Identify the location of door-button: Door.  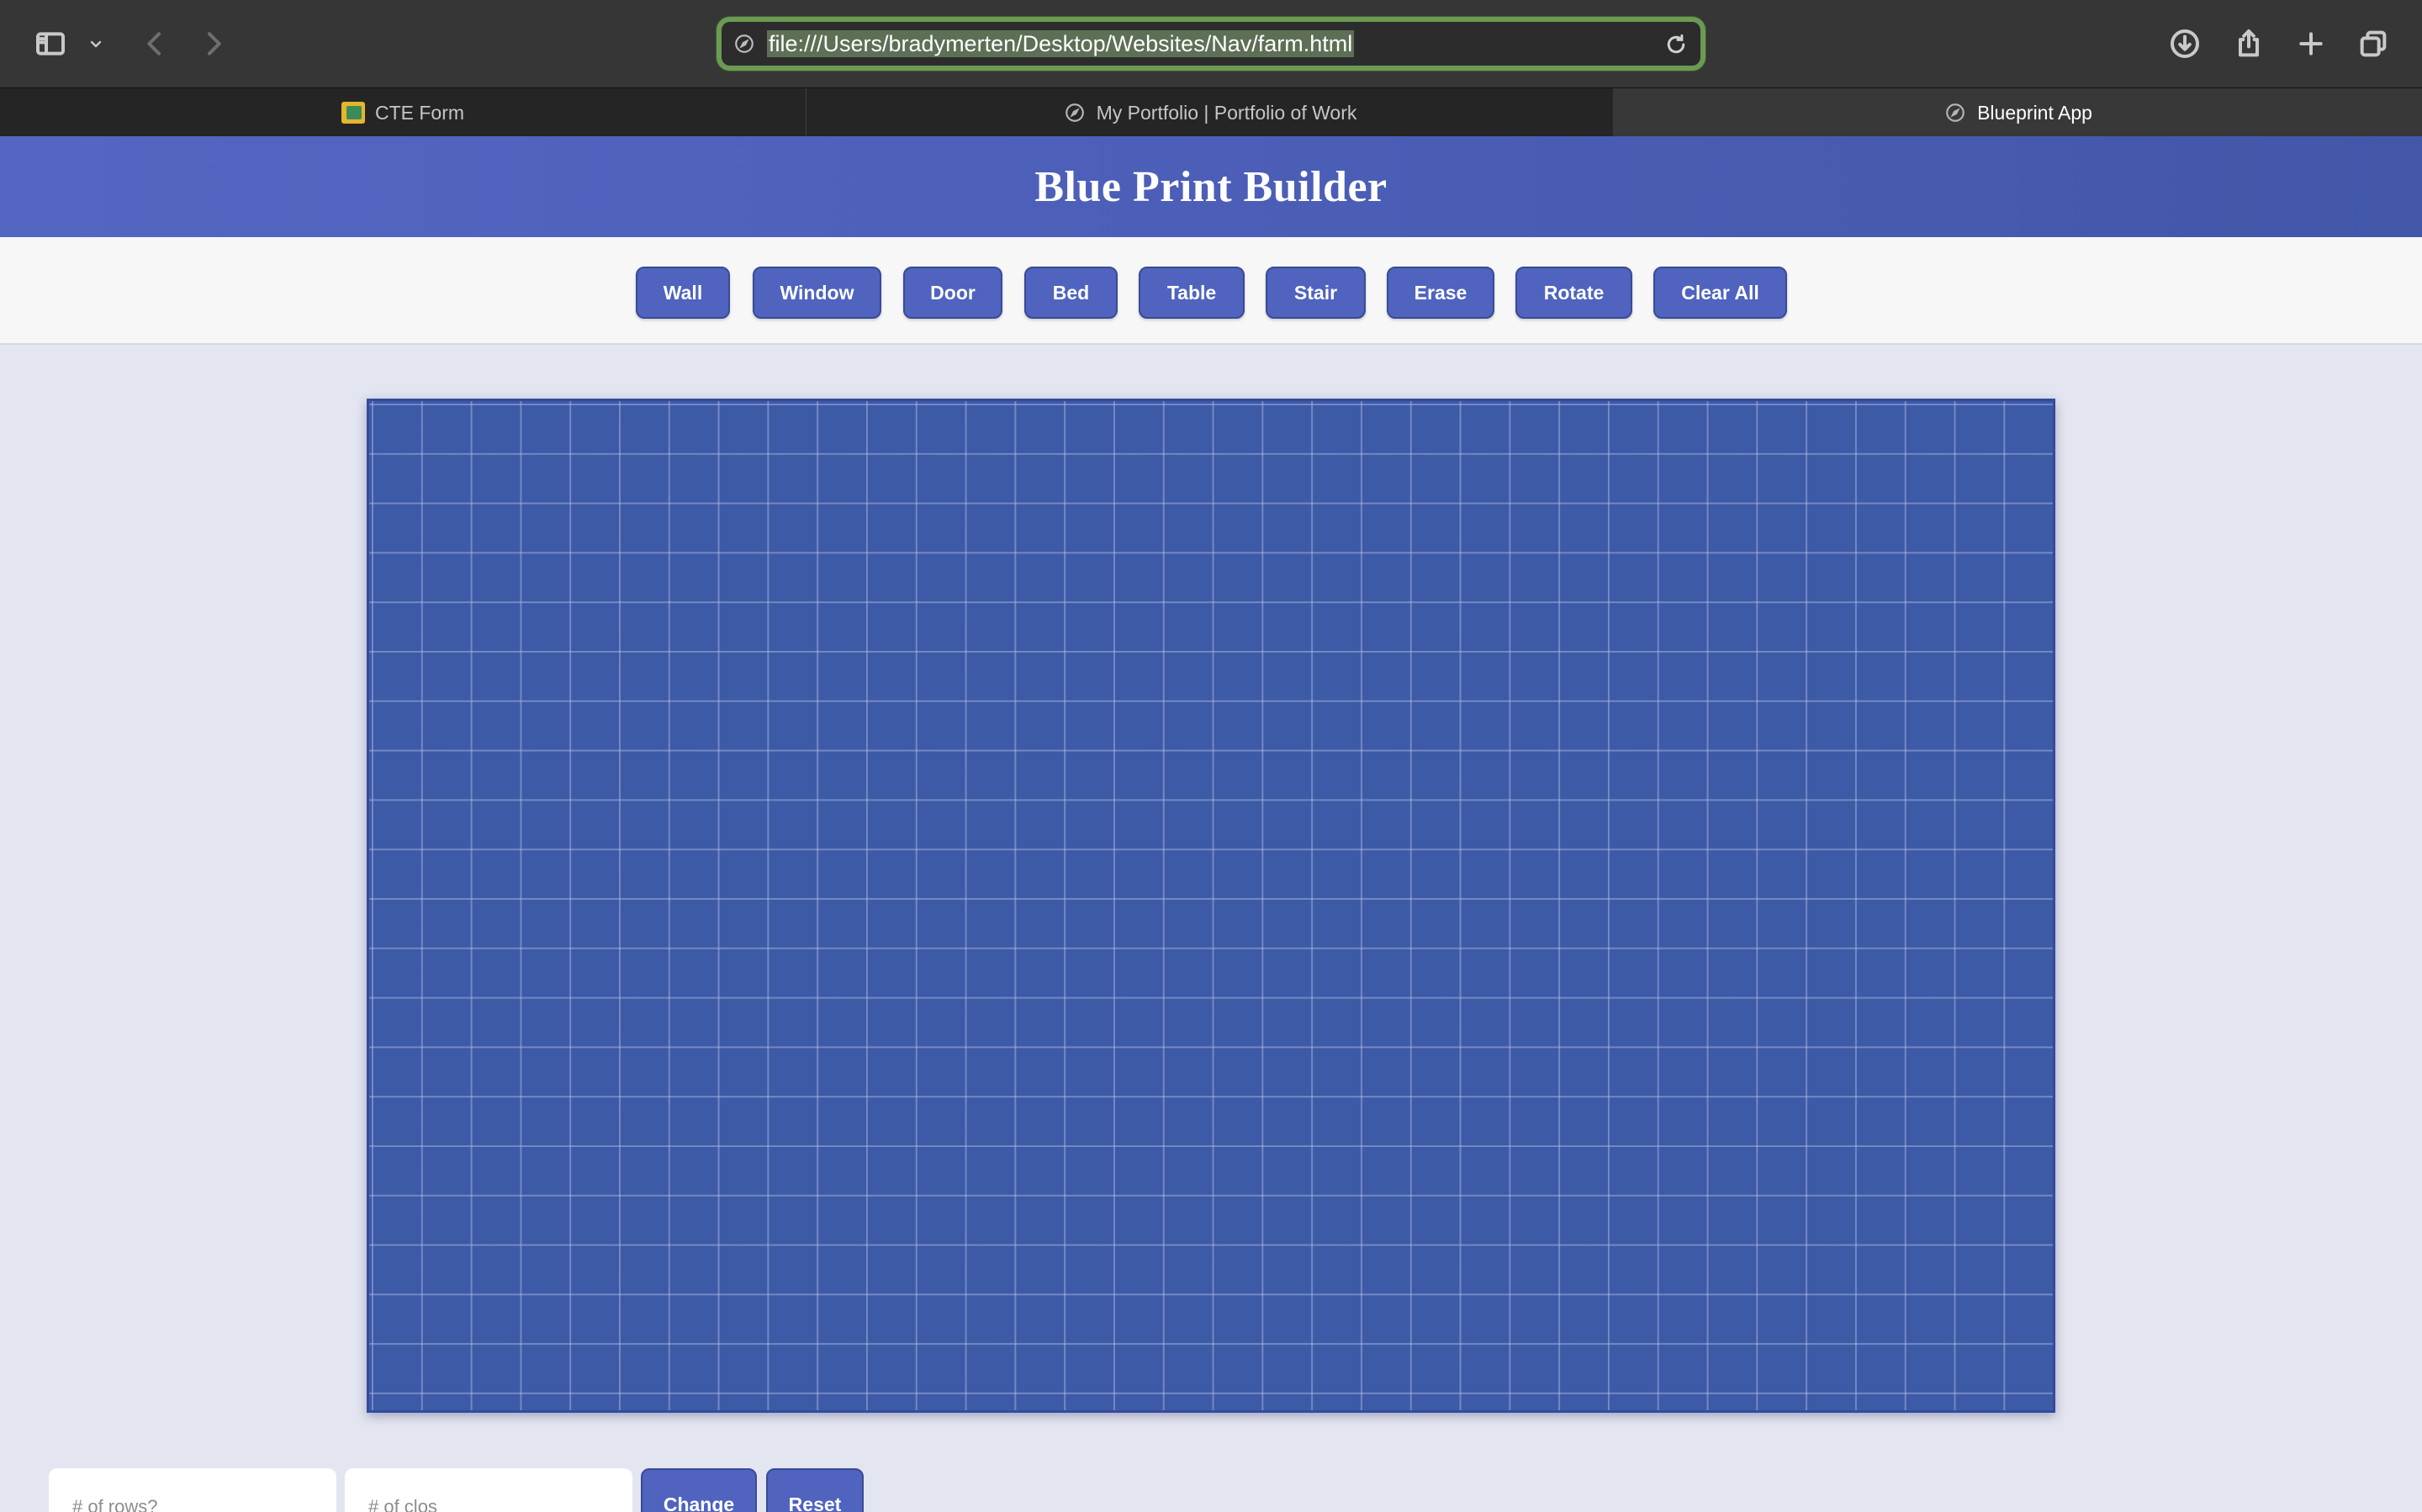
(952, 293).